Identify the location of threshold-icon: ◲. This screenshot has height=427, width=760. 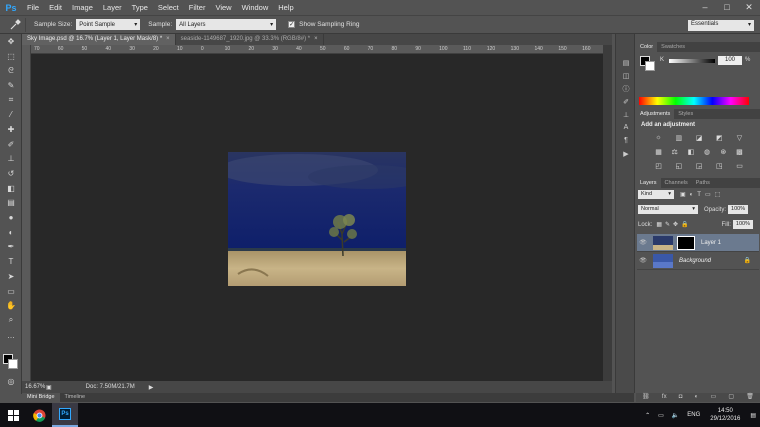
(699, 165).